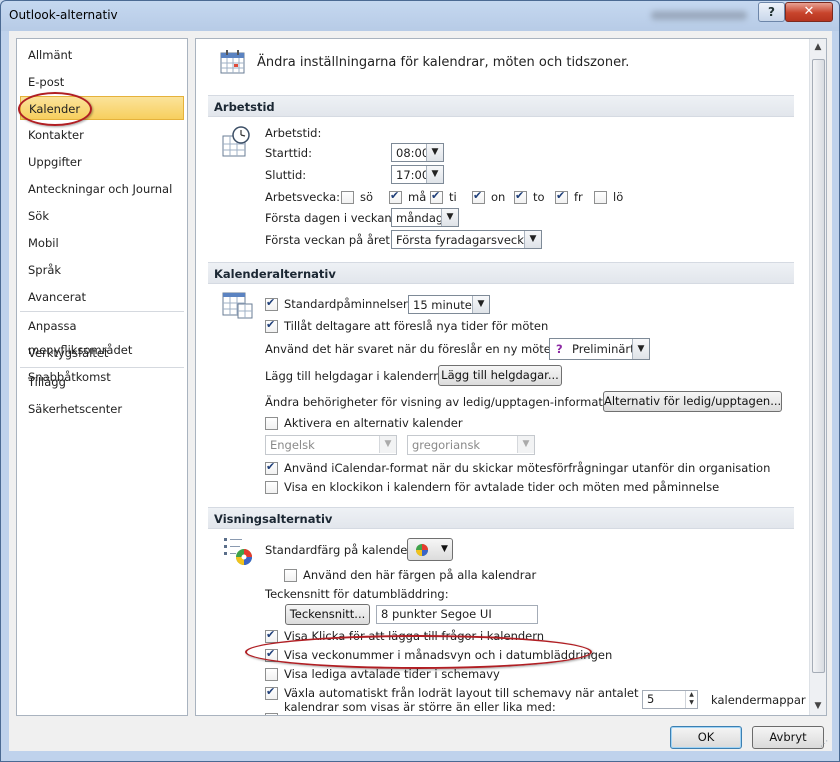 Image resolution: width=840 pixels, height=762 pixels. Describe the element at coordinates (293, 133) in the screenshot. I see `arbetstid-title: Arbetstid:` at that location.